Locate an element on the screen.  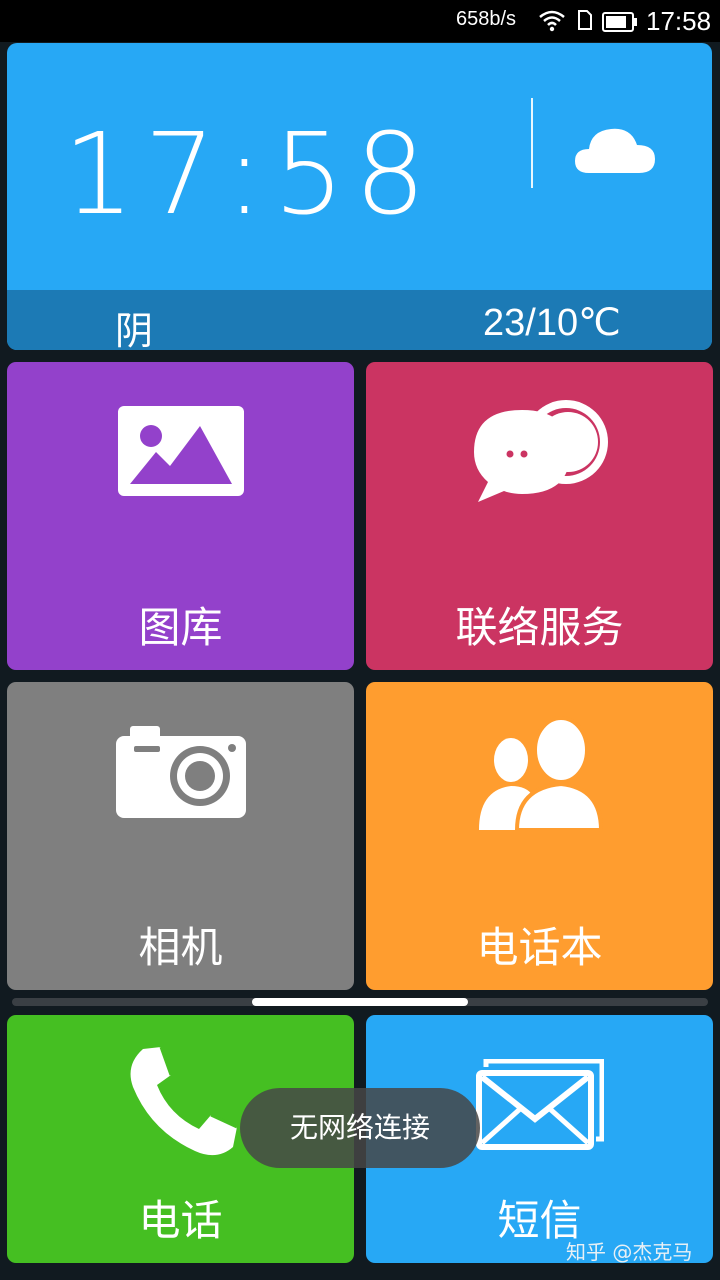
chat-bubbles-icon is located at coordinates (540, 451).